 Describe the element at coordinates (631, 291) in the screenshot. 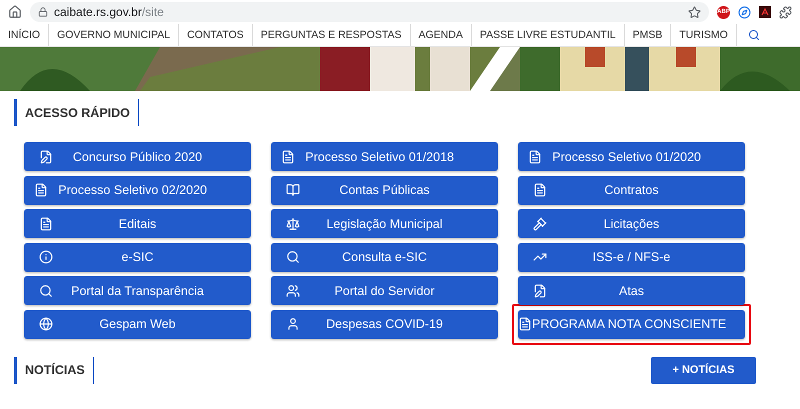

I see `quick-access-button: Atas` at that location.